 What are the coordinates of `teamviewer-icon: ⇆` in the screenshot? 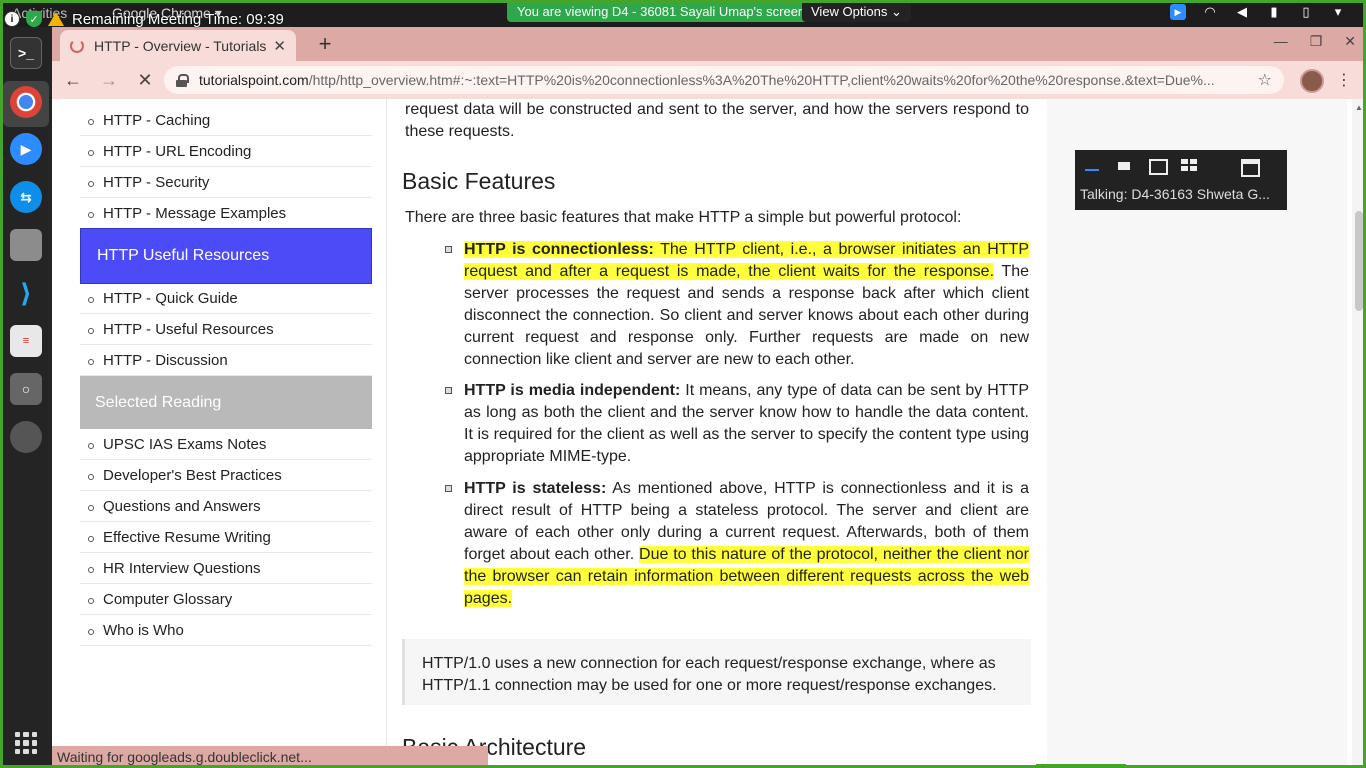 It's located at (26, 197).